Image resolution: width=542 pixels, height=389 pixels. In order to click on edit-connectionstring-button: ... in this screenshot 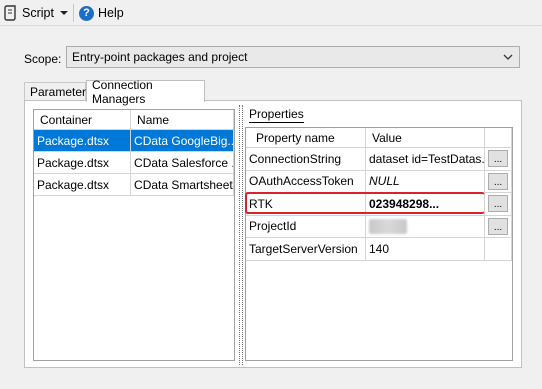, I will do `click(498, 159)`.